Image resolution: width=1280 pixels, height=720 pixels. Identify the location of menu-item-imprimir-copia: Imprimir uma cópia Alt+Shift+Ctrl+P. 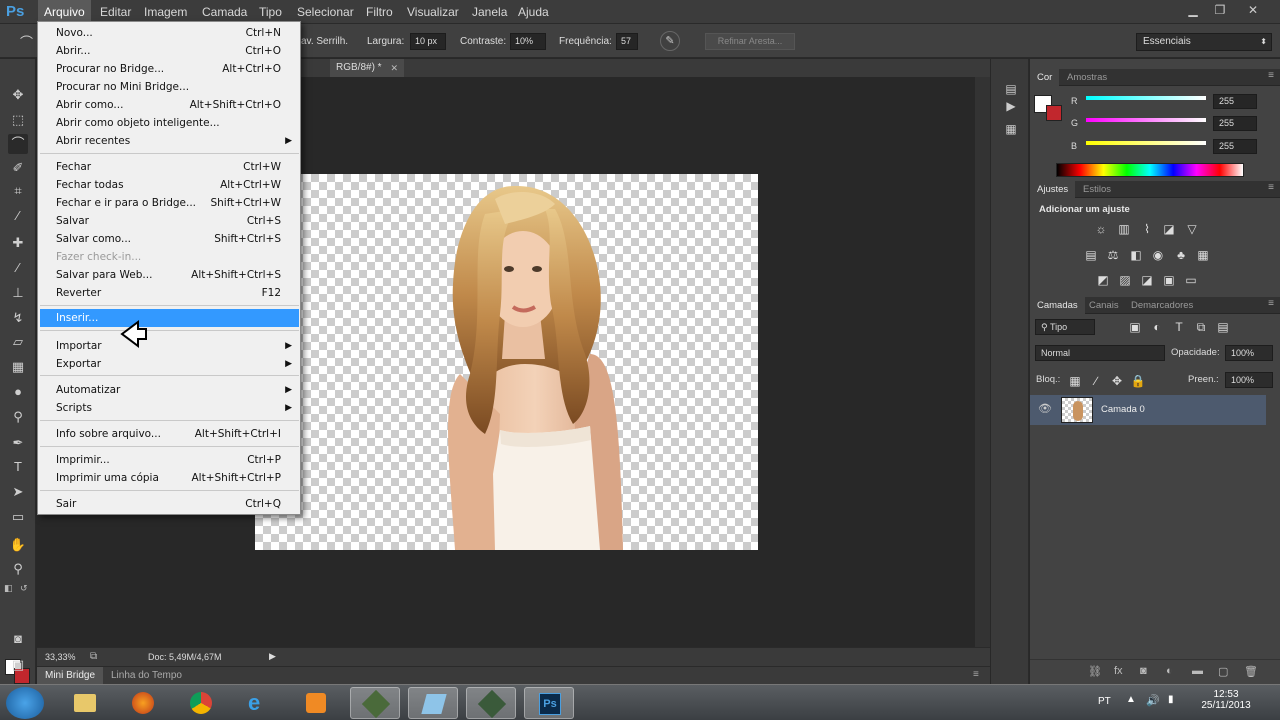
(169, 478).